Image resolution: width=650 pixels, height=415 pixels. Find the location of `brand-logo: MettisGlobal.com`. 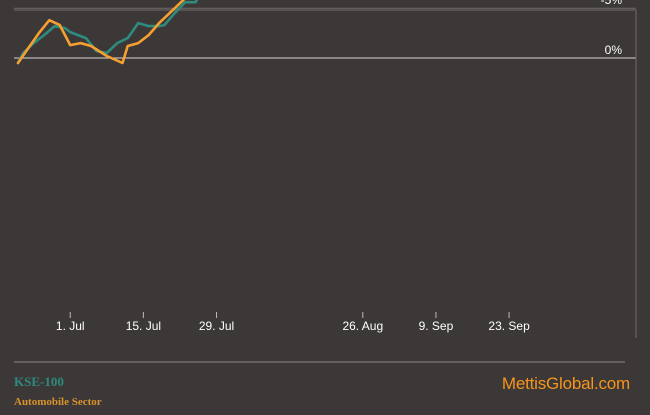

brand-logo: MettisGlobal.com is located at coordinates (565, 383).